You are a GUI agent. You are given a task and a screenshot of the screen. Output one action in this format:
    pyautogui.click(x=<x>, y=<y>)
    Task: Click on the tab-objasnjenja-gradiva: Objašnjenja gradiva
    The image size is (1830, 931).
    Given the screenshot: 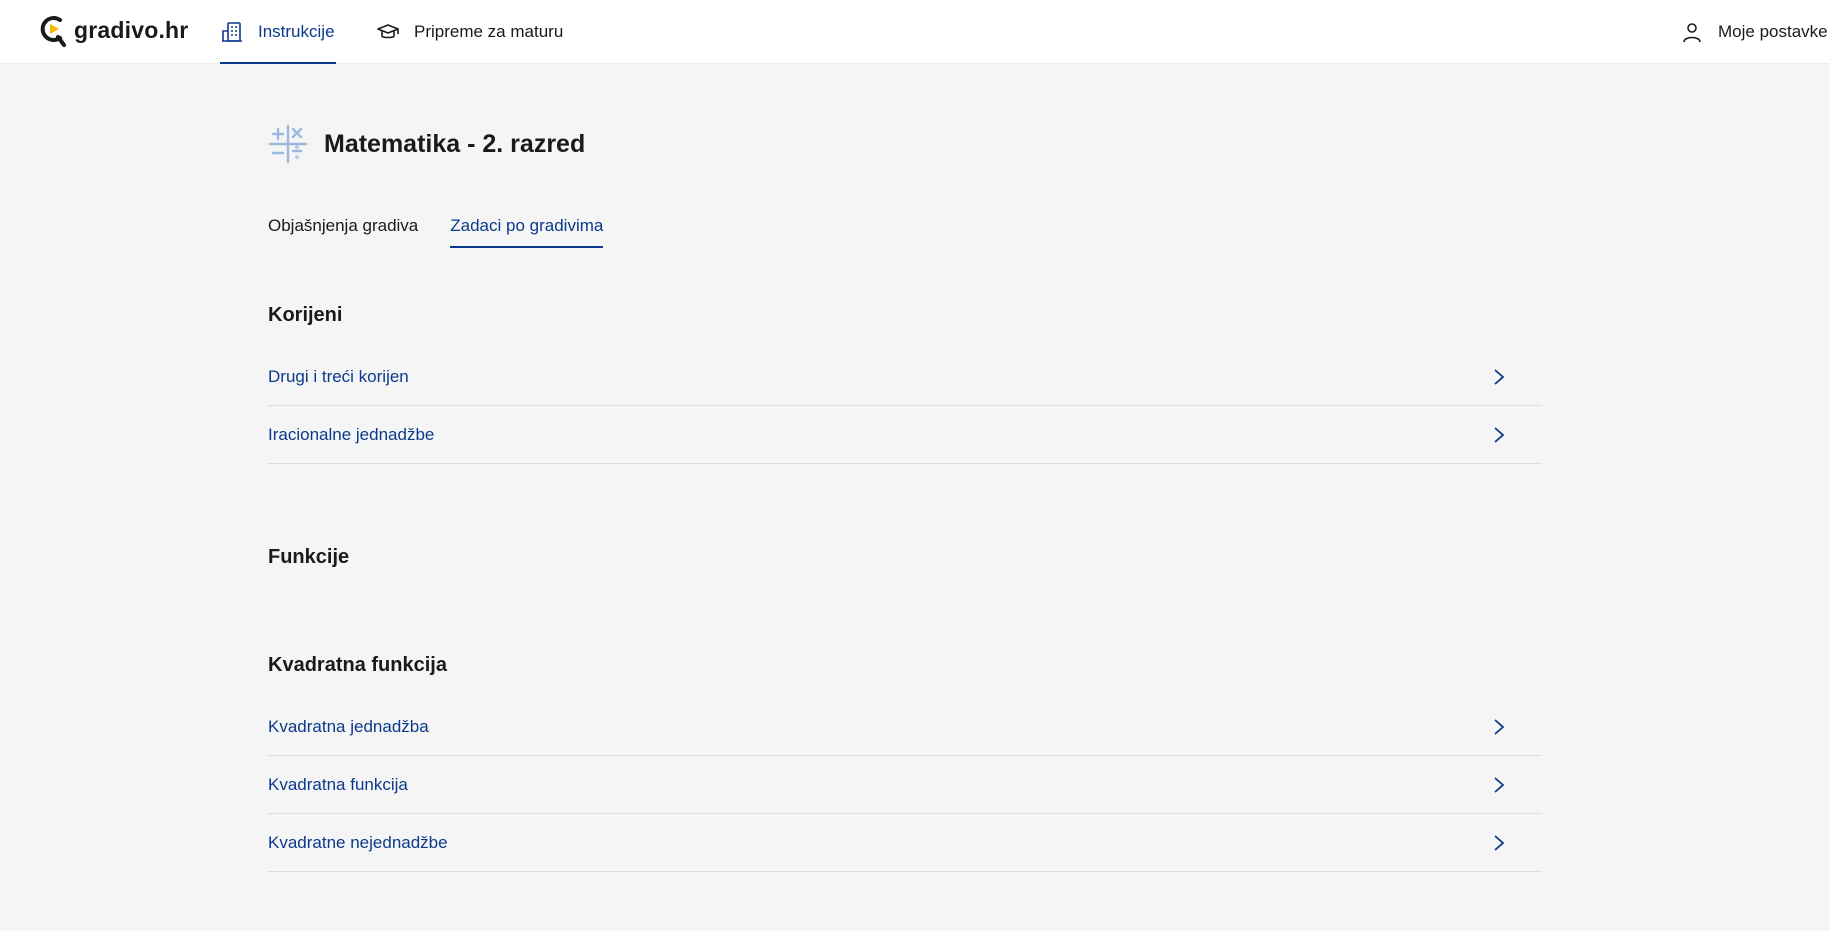 What is the action you would take?
    pyautogui.click(x=343, y=232)
    